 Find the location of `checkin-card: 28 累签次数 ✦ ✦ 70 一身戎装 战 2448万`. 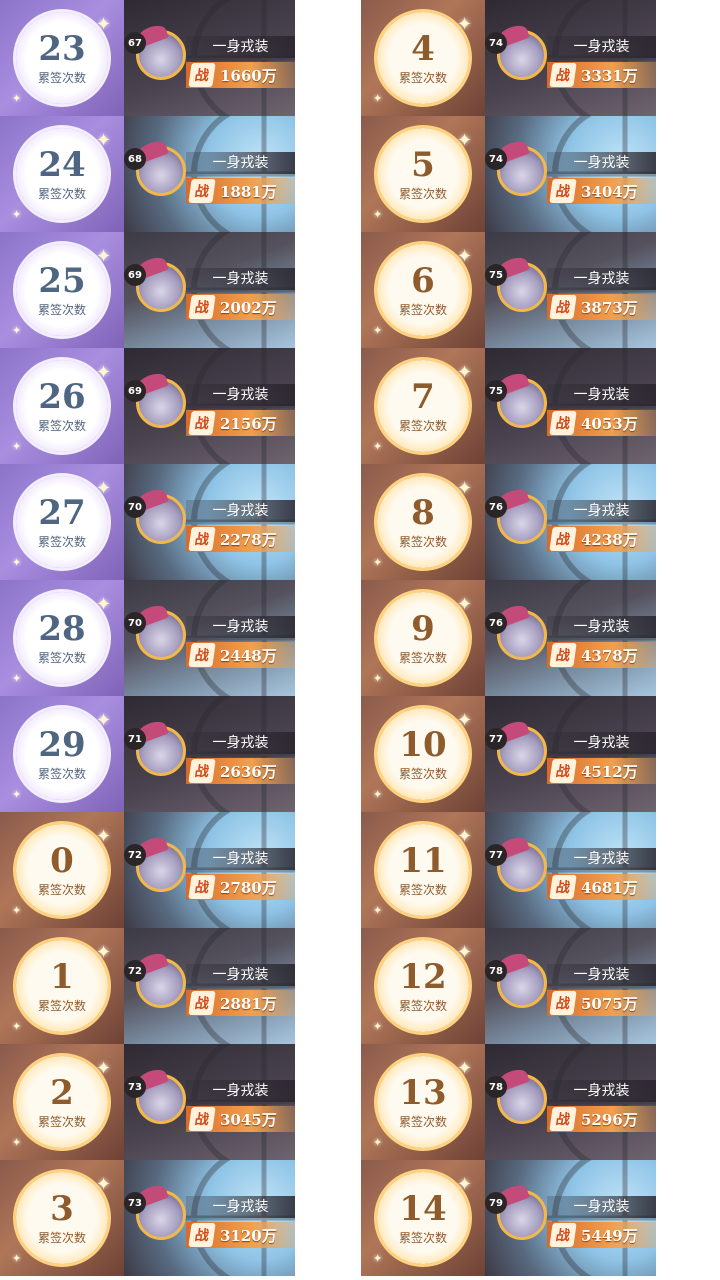

checkin-card: 28 累签次数 ✦ ✦ 70 一身戎装 战 2448万 is located at coordinates (147, 638).